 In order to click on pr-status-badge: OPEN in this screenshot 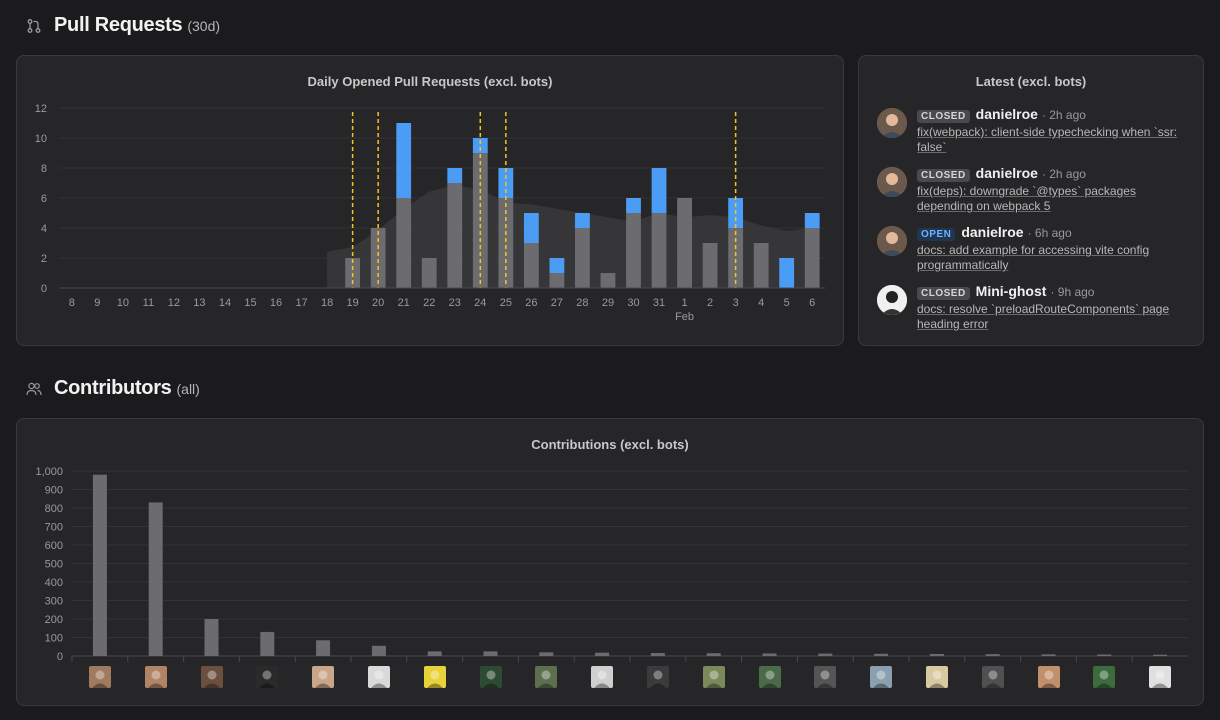, I will do `click(936, 234)`.